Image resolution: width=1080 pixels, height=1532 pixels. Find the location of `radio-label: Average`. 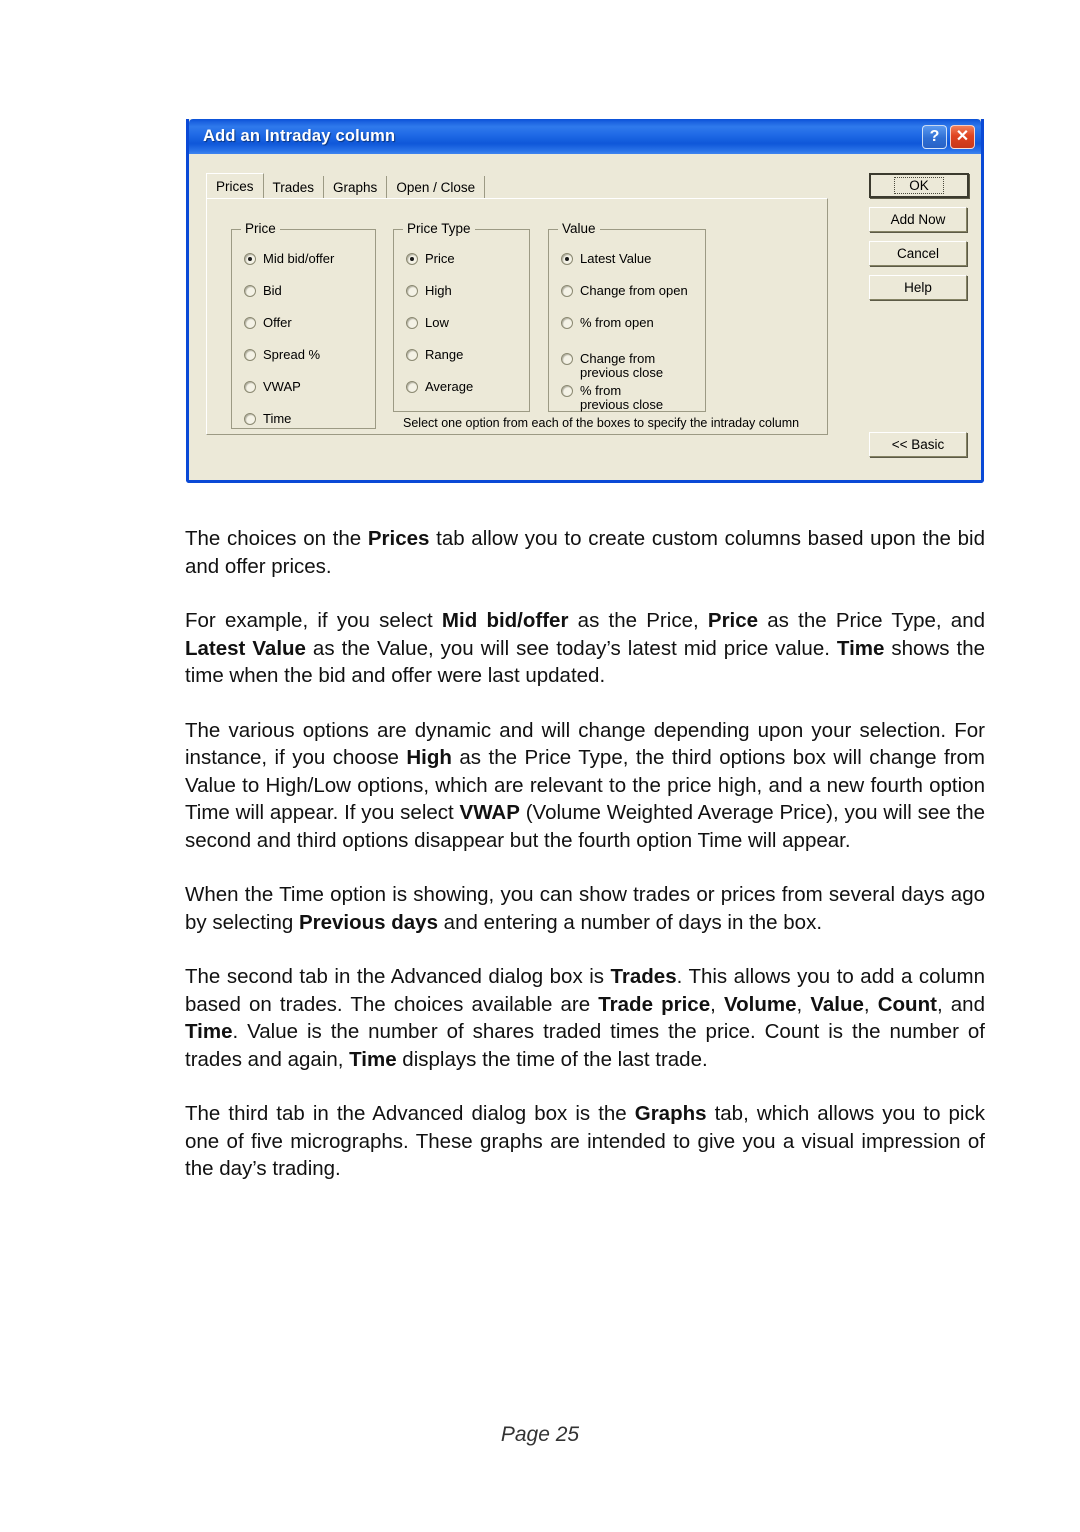

radio-label: Average is located at coordinates (449, 386).